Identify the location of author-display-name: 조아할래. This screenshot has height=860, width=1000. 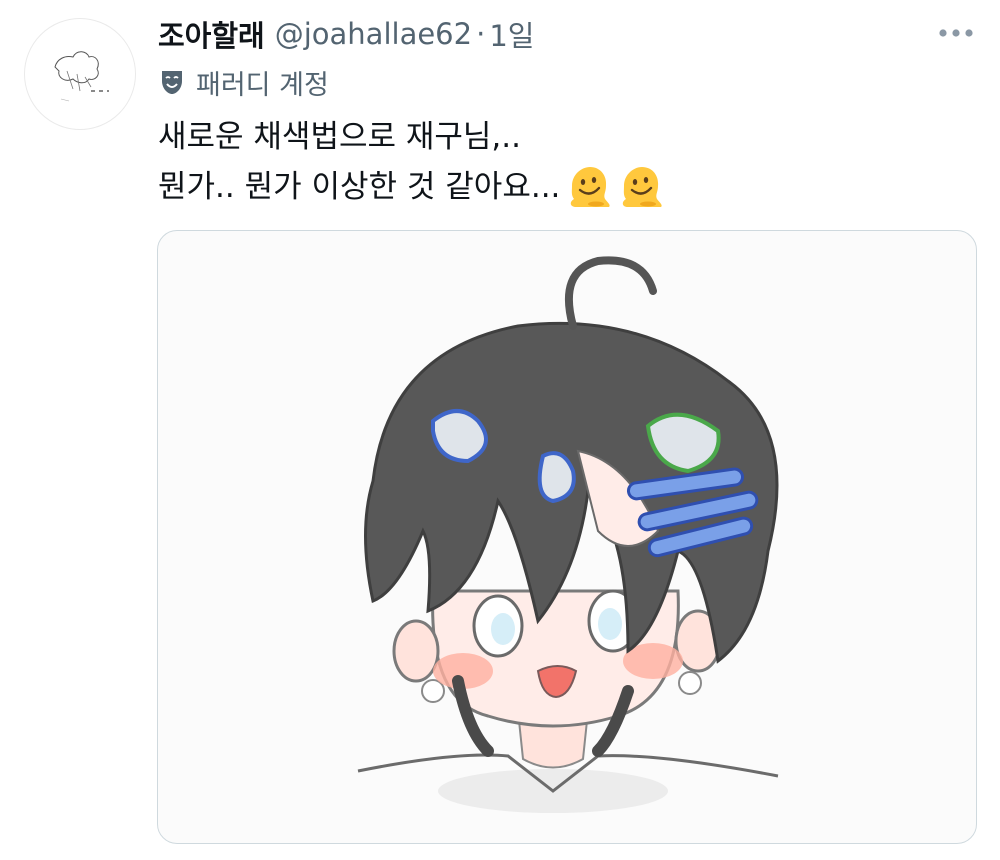
(211, 34).